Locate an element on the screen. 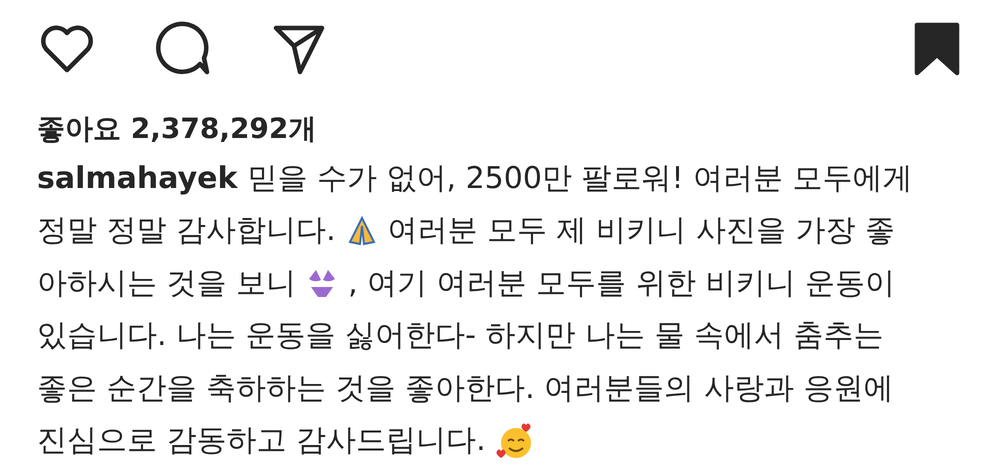 This screenshot has width=1000, height=469. caption-text: 좋은 순간을 축하하는 것을 좋아한다. 여러분들의 사랑과 응원에 is located at coordinates (465, 389).